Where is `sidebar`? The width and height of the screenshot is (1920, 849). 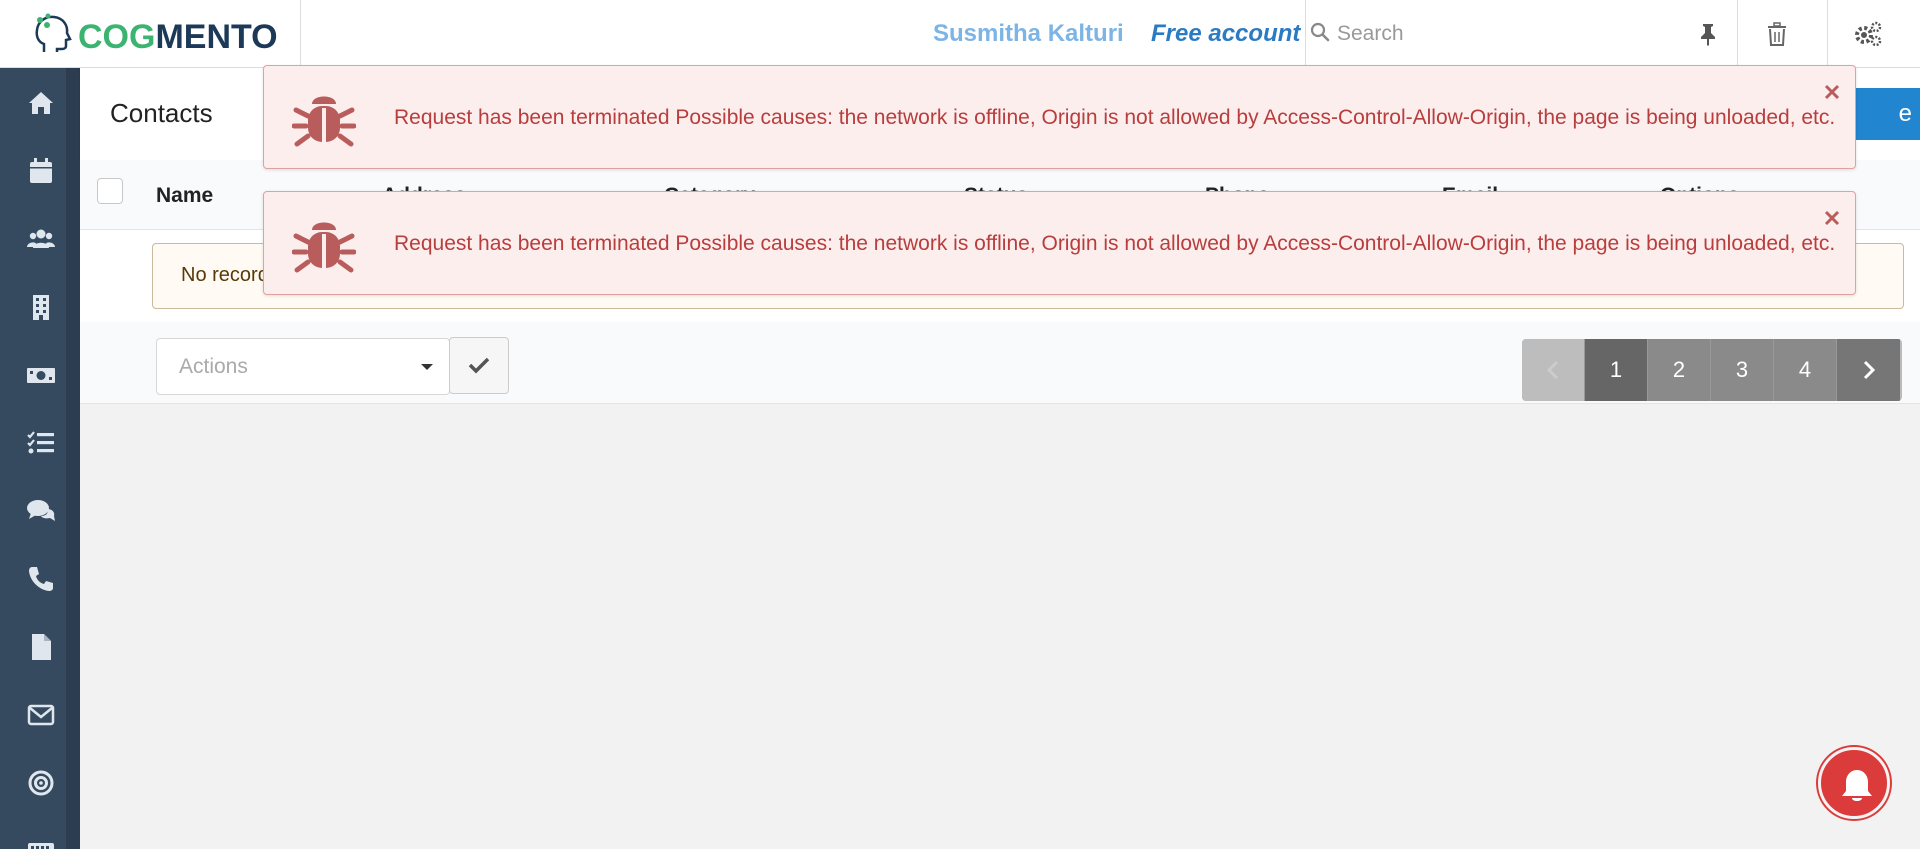 sidebar is located at coordinates (40, 458).